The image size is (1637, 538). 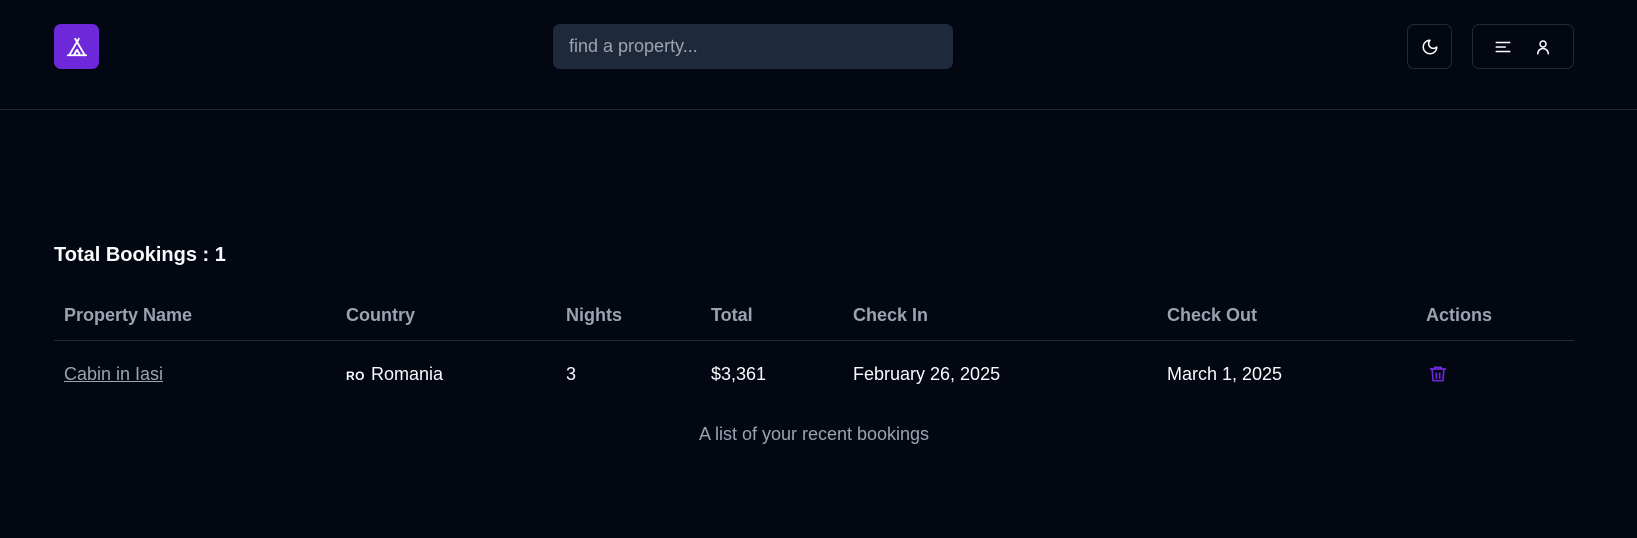 I want to click on cell-check-out: March 1, 2025, so click(x=1225, y=373).